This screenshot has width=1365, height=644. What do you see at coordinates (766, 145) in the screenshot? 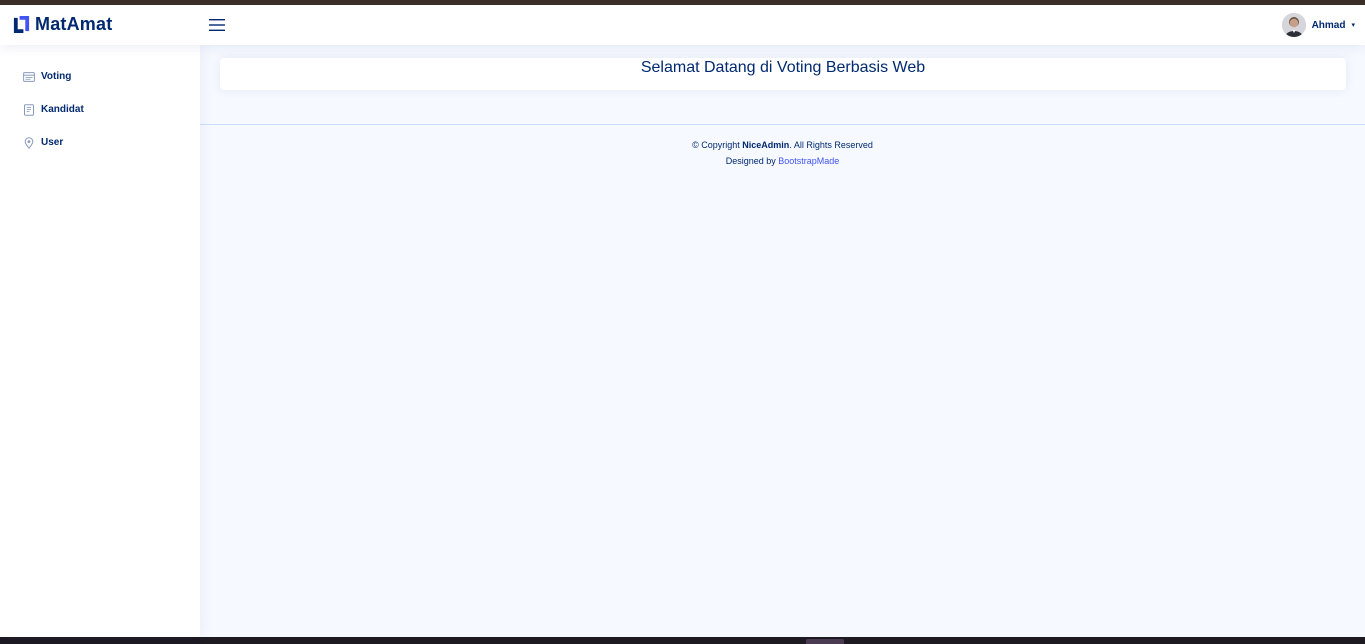
I see `copyright-brand: NiceAdmin` at bounding box center [766, 145].